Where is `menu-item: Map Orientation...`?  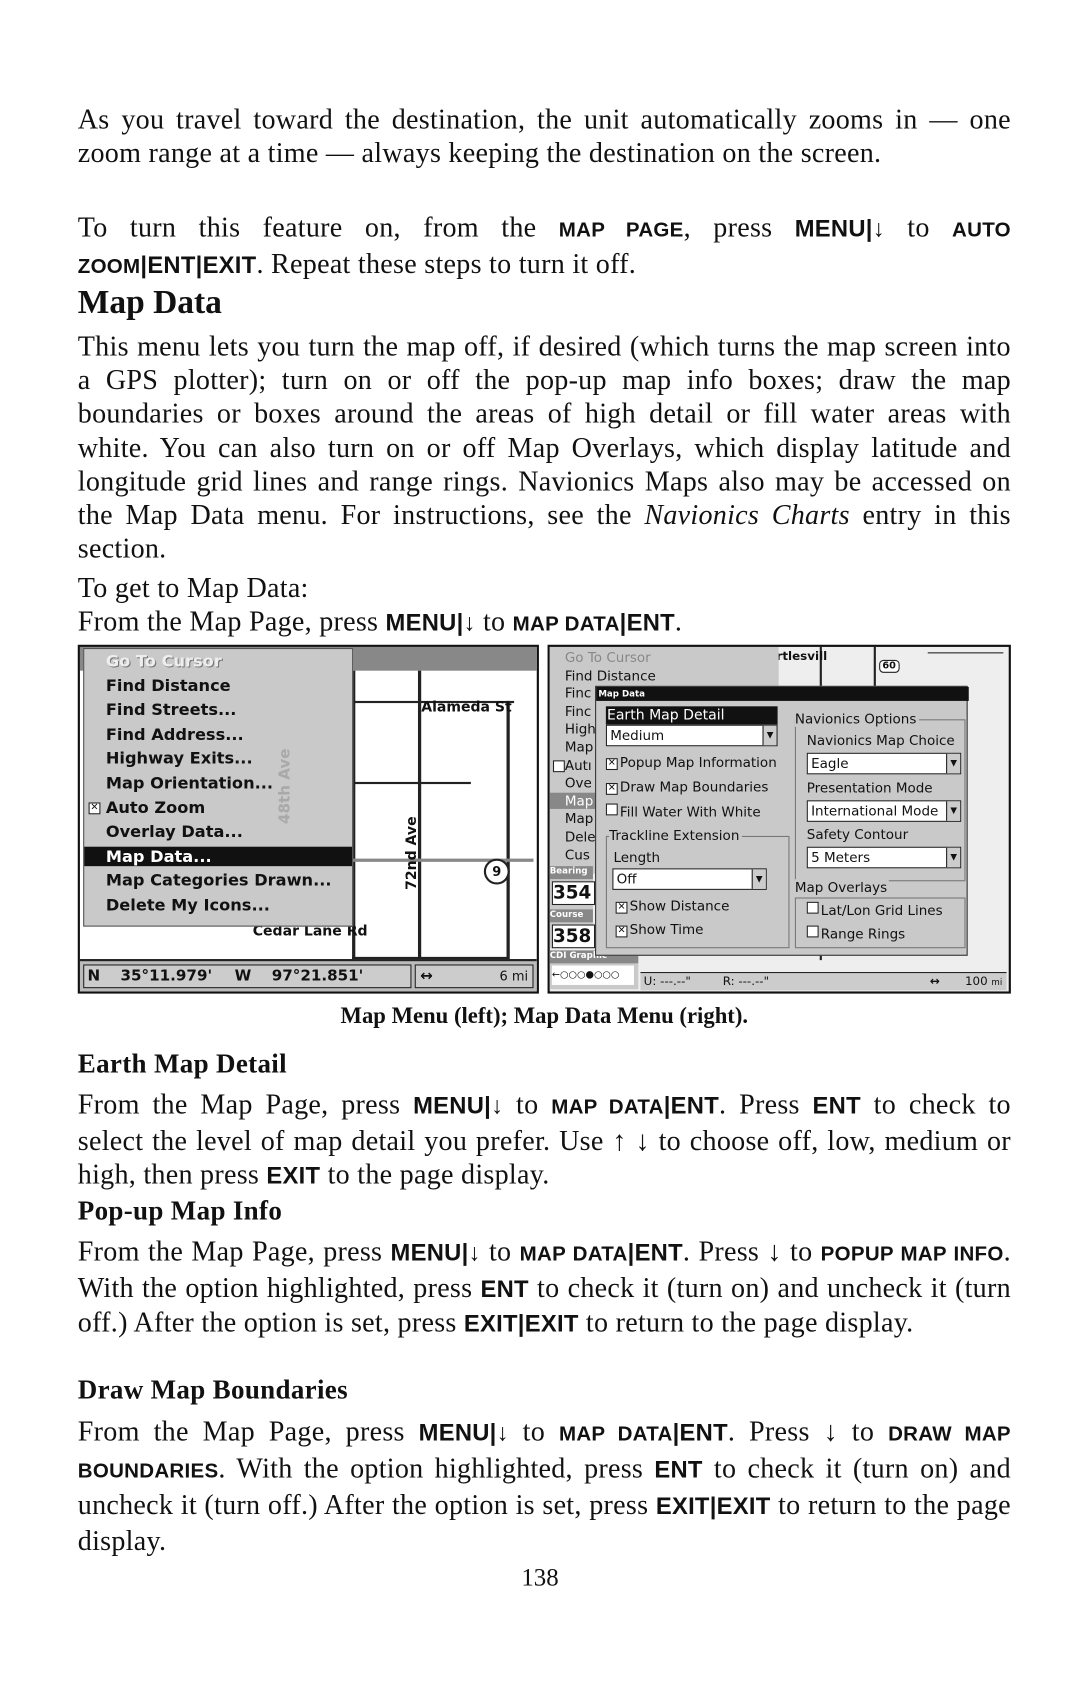
menu-item: Map Orientation... is located at coordinates (189, 782).